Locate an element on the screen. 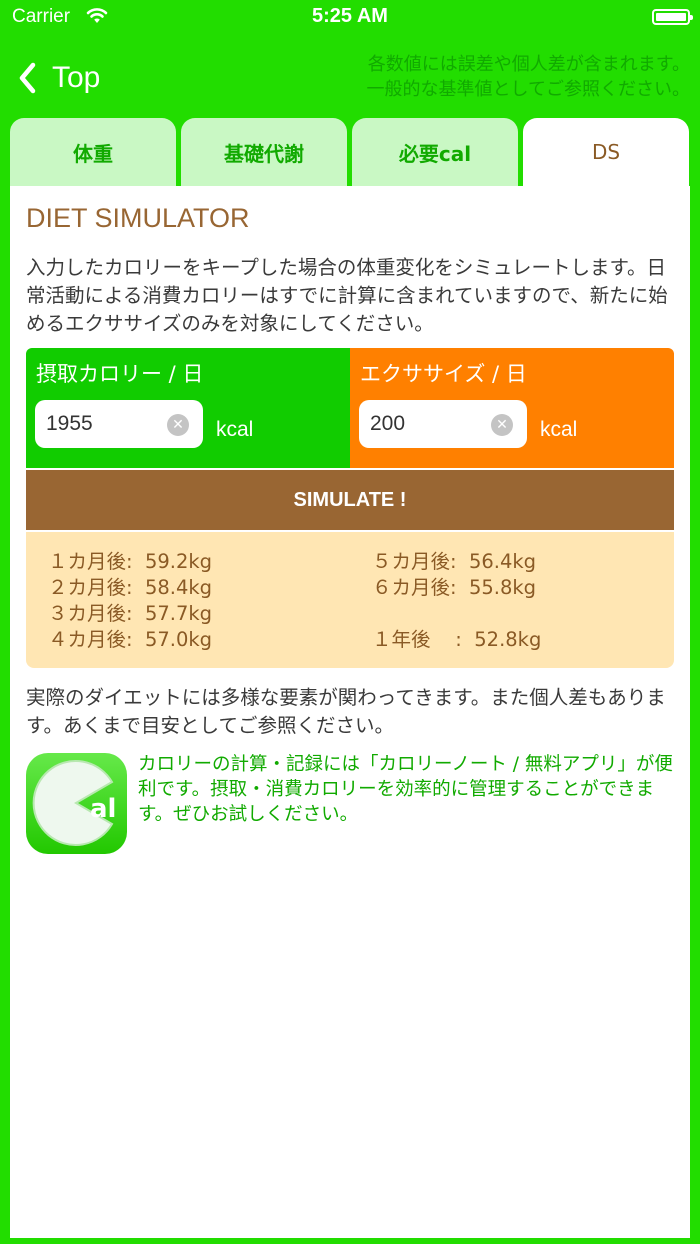 The height and width of the screenshot is (1244, 700). tab-weight: 体重 is located at coordinates (93, 152).